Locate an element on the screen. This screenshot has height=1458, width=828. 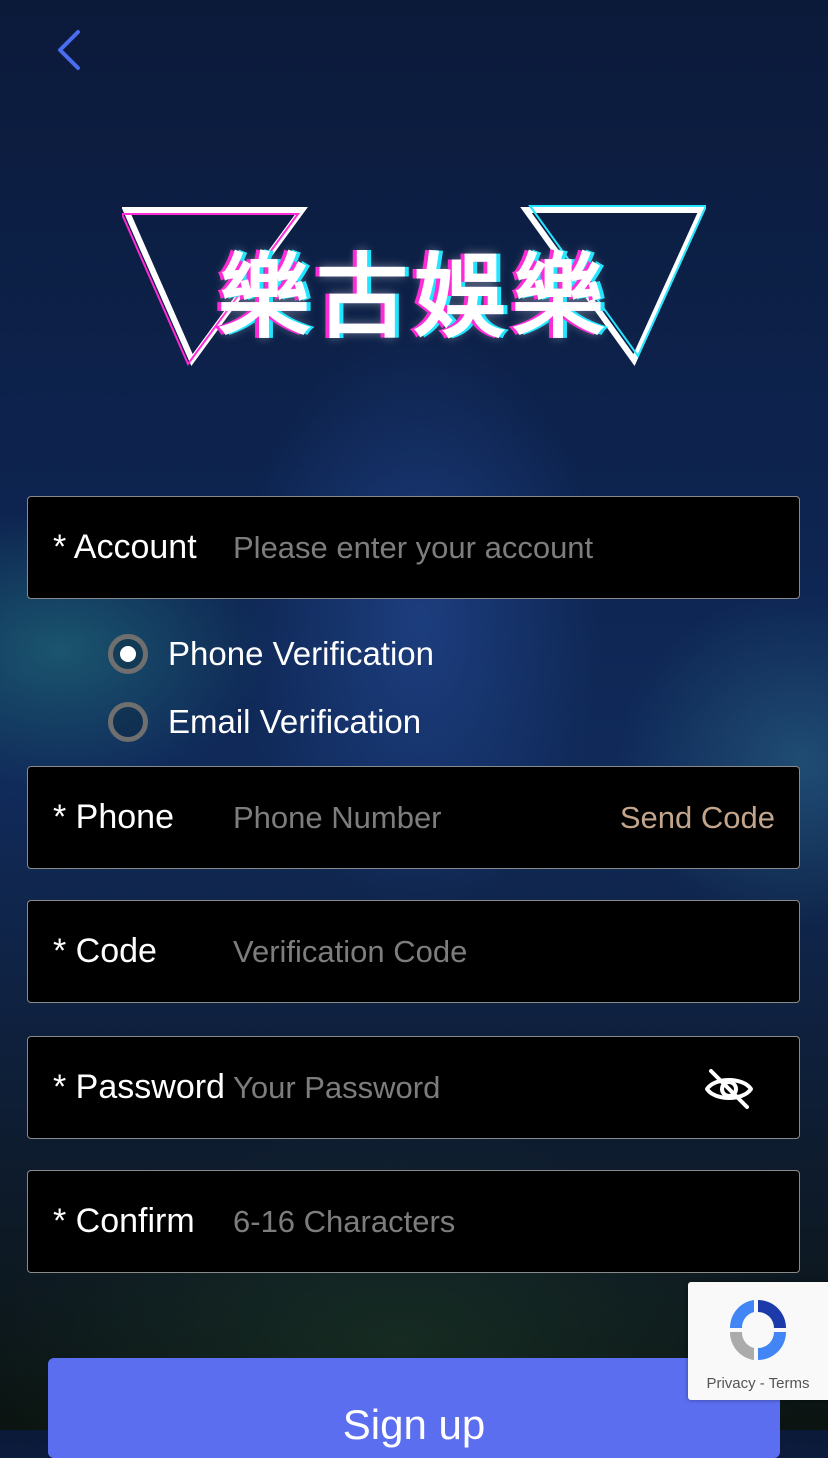
phone-label: * Phone is located at coordinates (113, 817).